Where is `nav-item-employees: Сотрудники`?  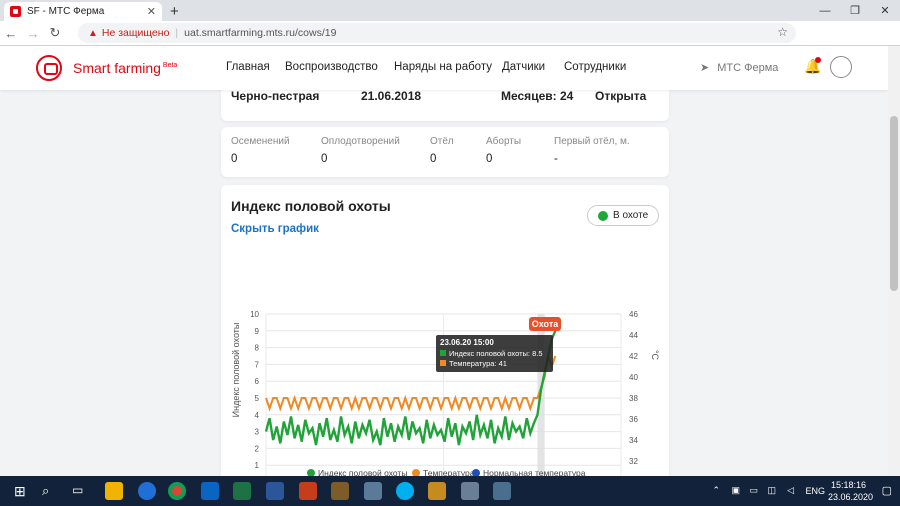 nav-item-employees: Сотрудники is located at coordinates (595, 67).